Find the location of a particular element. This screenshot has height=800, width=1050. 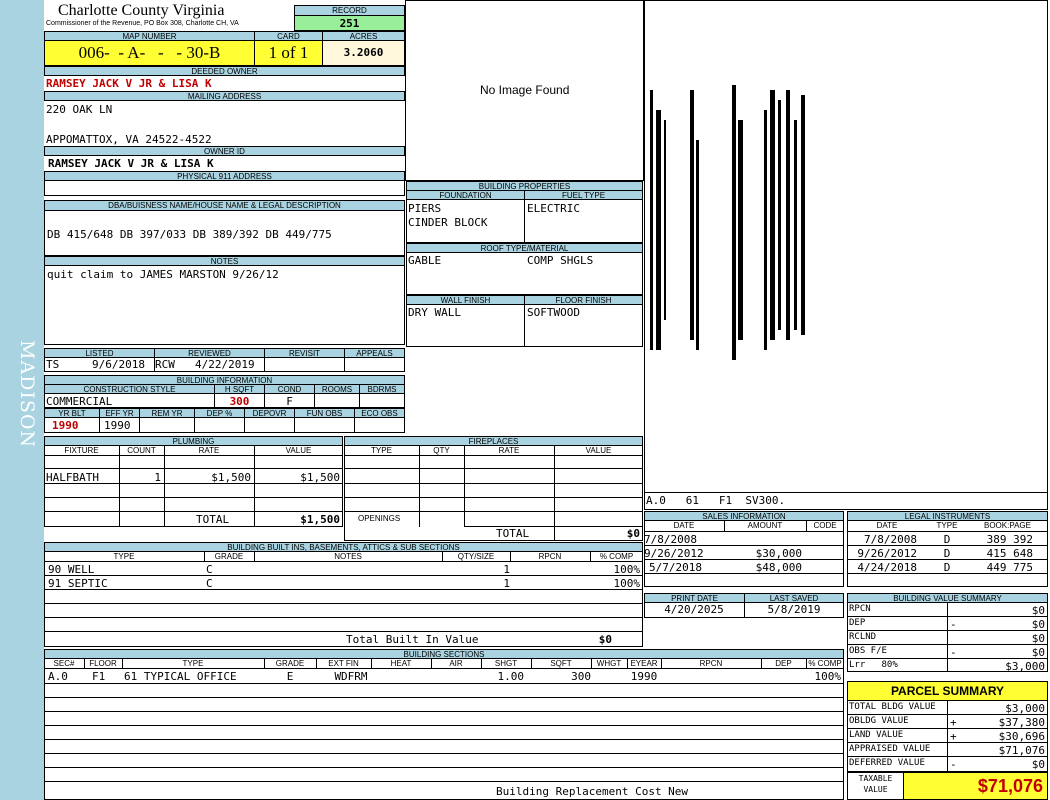

taxable-value: $71,076 is located at coordinates (975, 786).